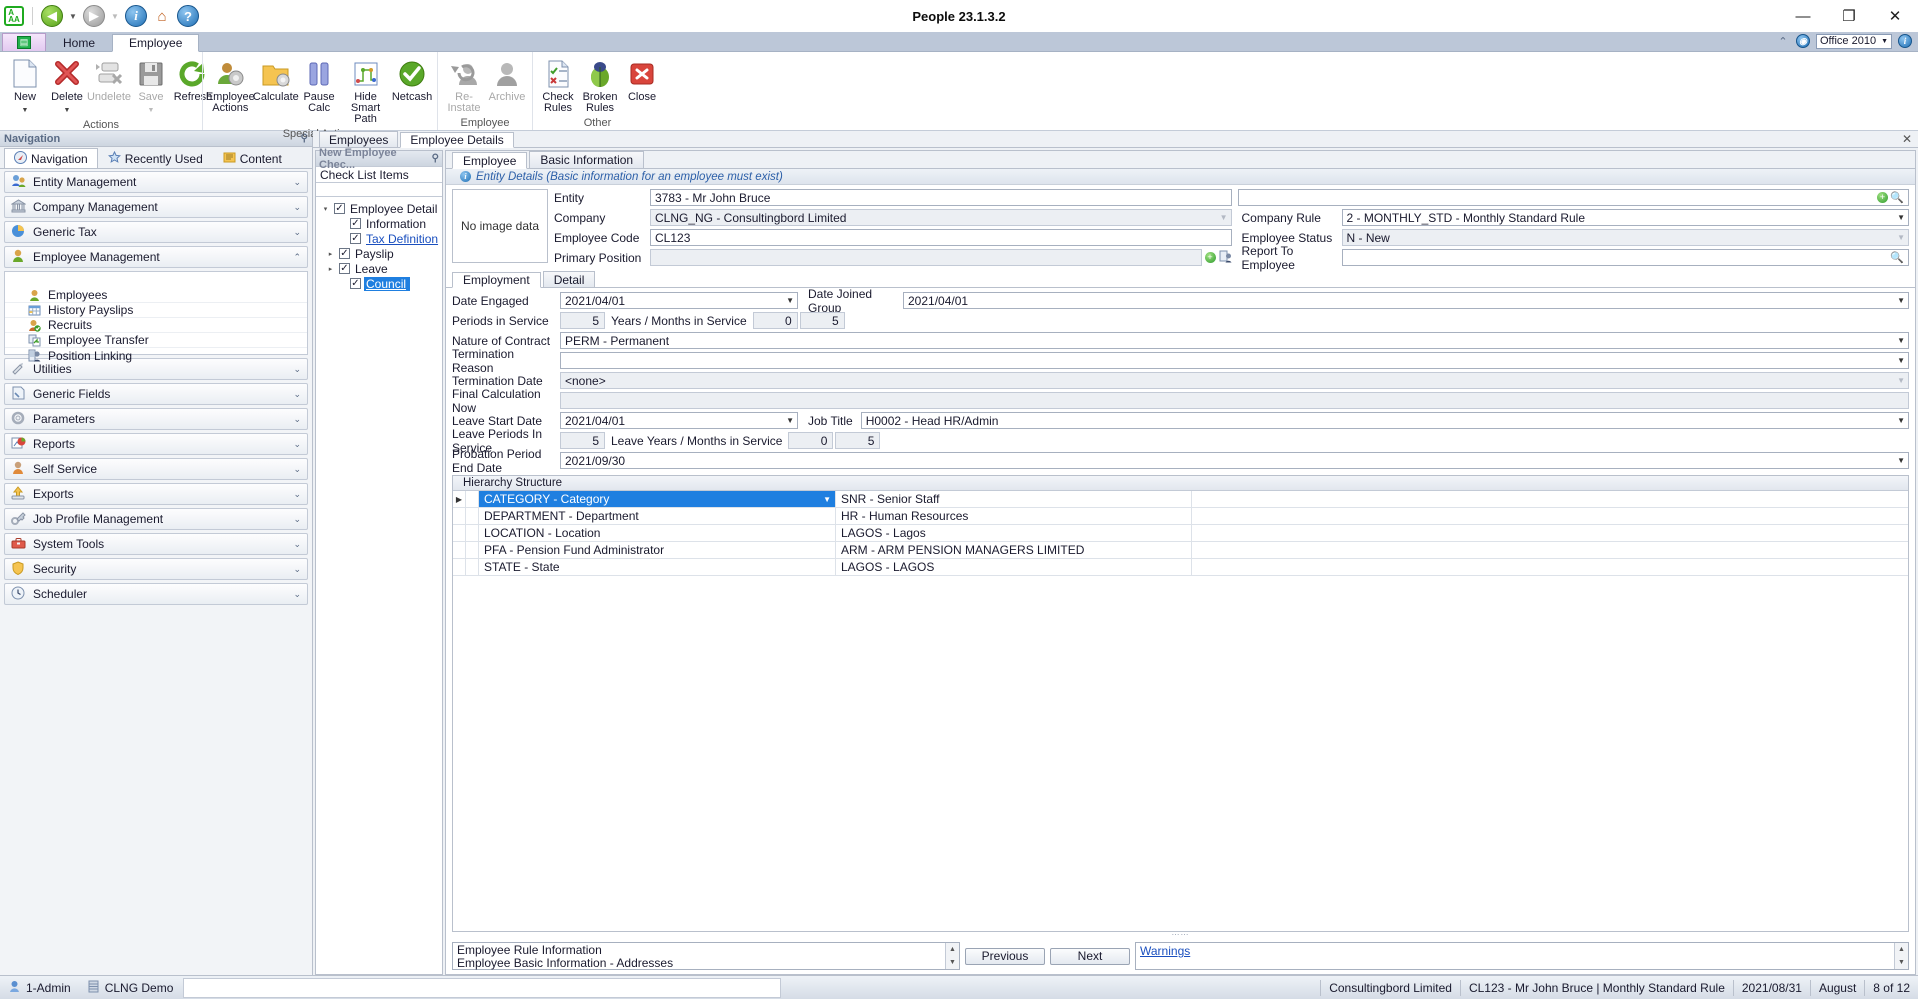 The width and height of the screenshot is (1918, 999). What do you see at coordinates (1234, 460) in the screenshot?
I see `probation-end-input: 2021/09/30 ▼` at bounding box center [1234, 460].